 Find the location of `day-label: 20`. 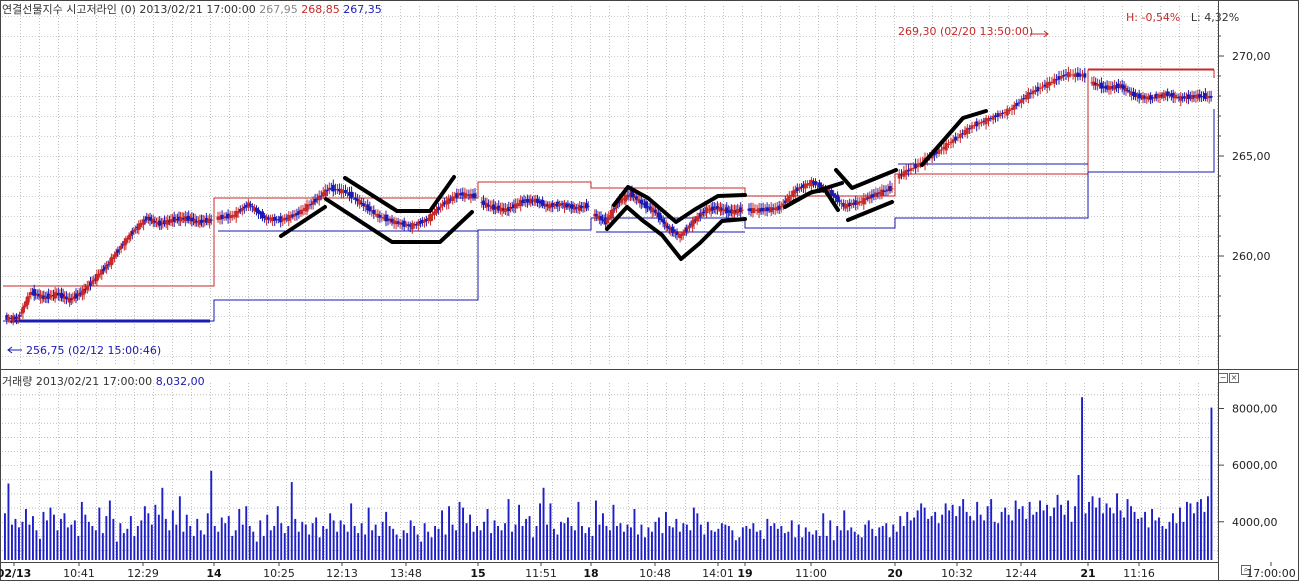

day-label: 20 is located at coordinates (895, 573).